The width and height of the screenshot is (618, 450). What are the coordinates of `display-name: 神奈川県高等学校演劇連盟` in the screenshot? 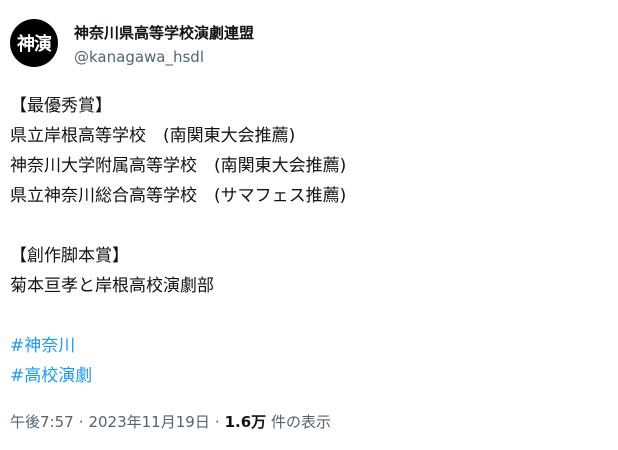 It's located at (164, 33).